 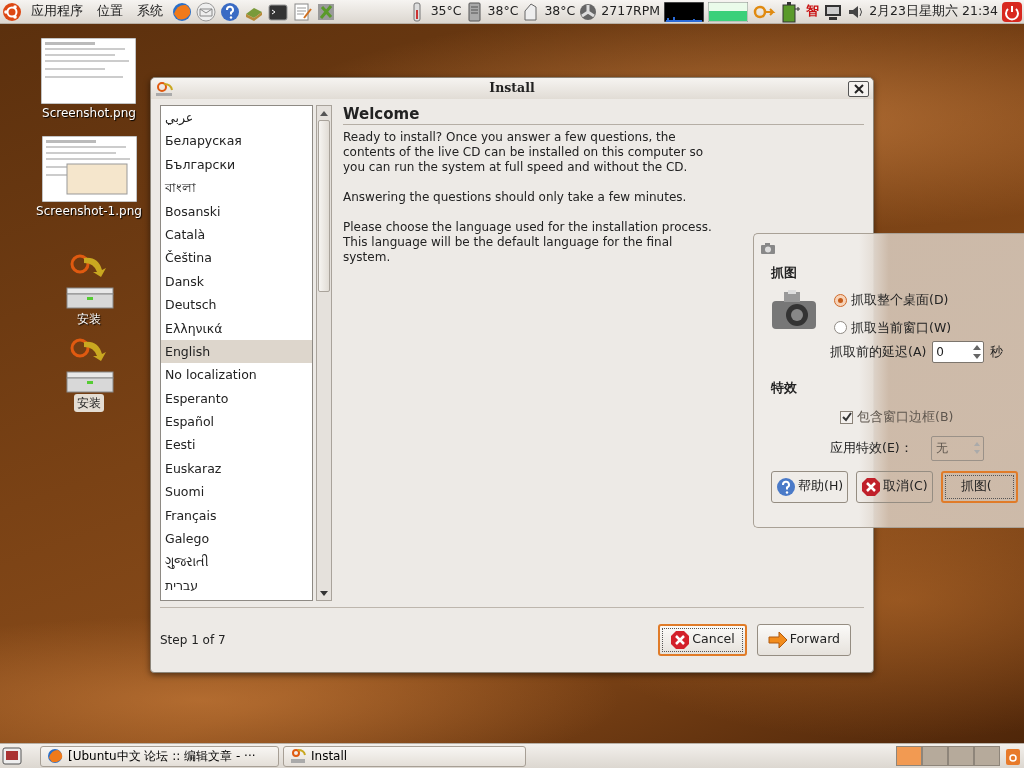 What do you see at coordinates (894, 486) in the screenshot?
I see `cancel-button: 取消(C)` at bounding box center [894, 486].